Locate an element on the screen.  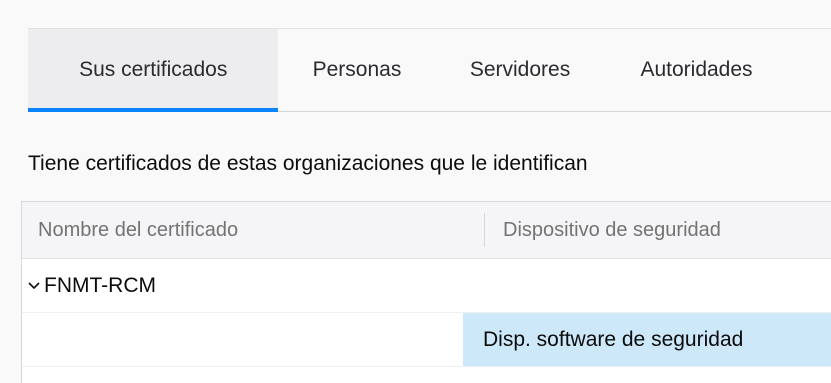
table-empty-area is located at coordinates (426, 375).